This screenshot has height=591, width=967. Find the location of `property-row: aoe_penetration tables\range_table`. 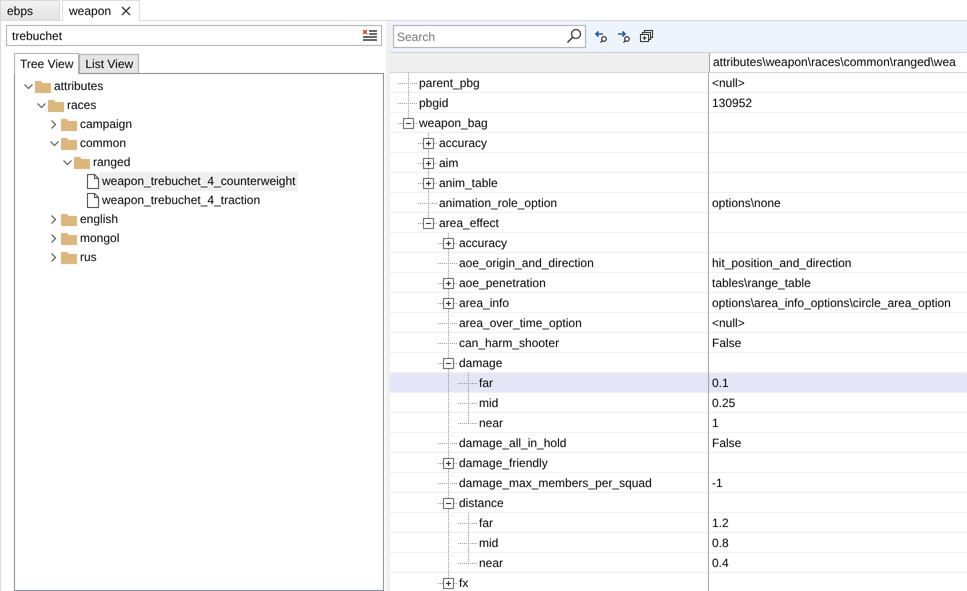

property-row: aoe_penetration tables\range_table is located at coordinates (678, 283).